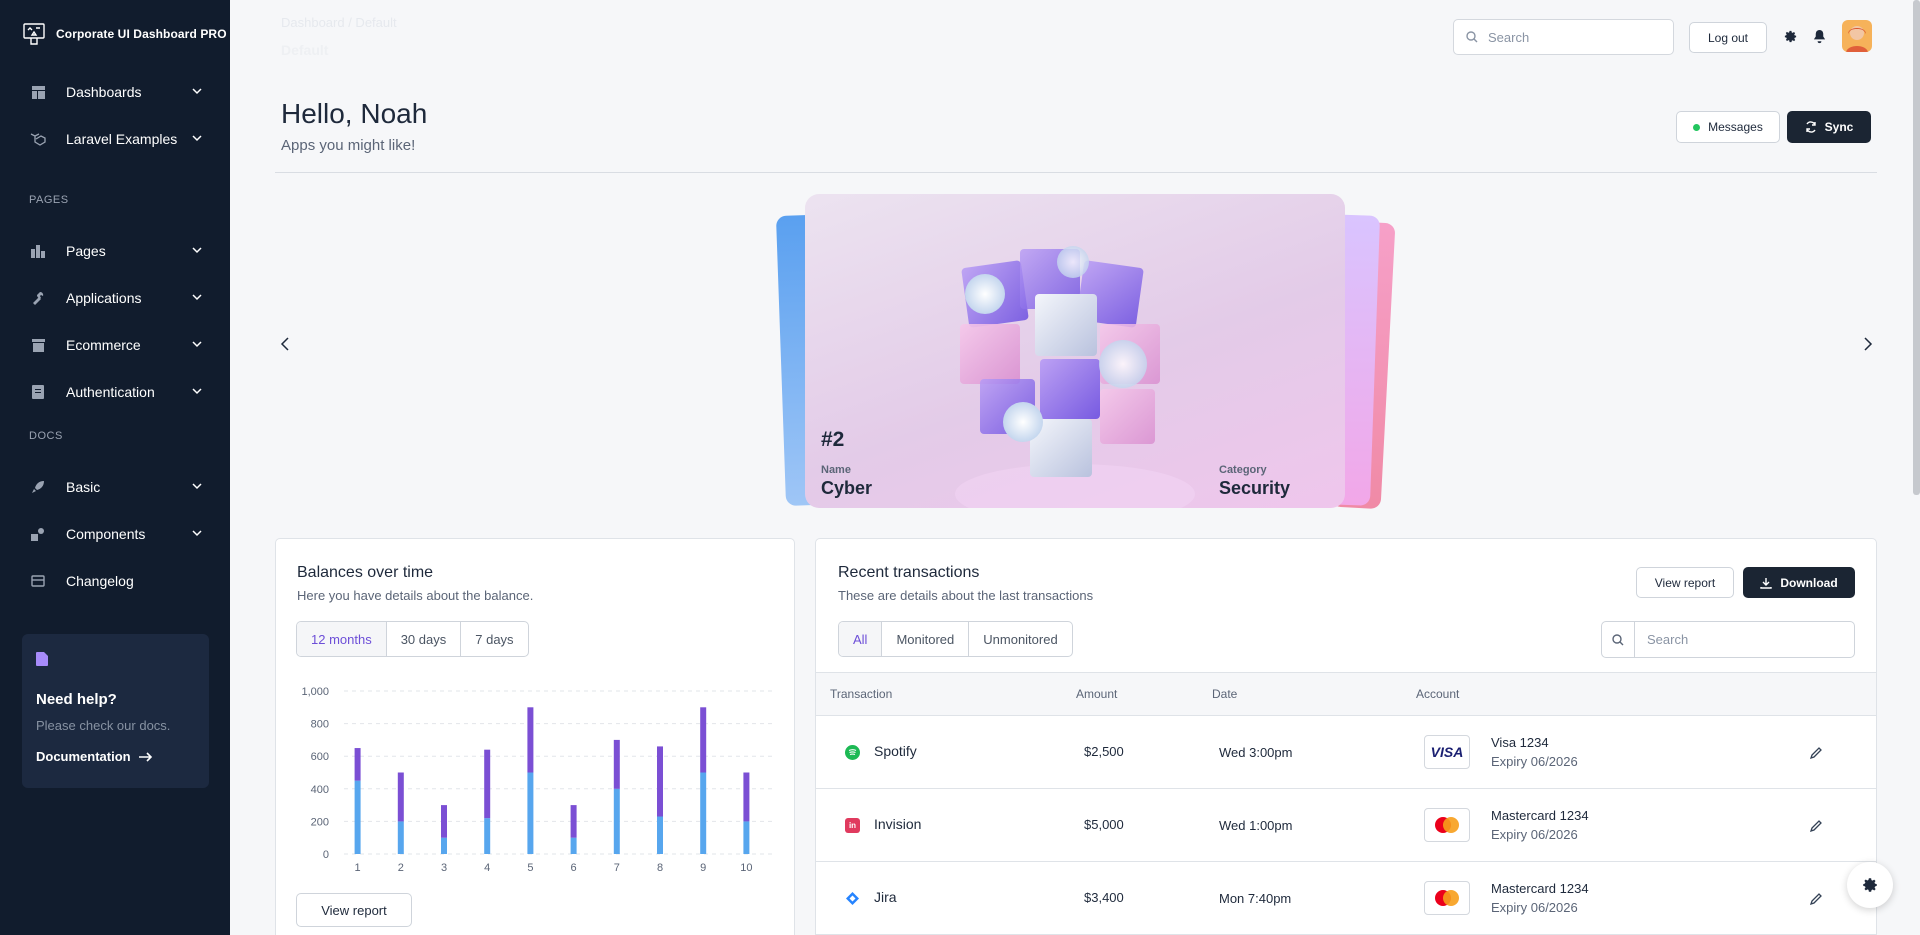 This screenshot has width=1920, height=935. I want to click on tools-icon, so click(38, 298).